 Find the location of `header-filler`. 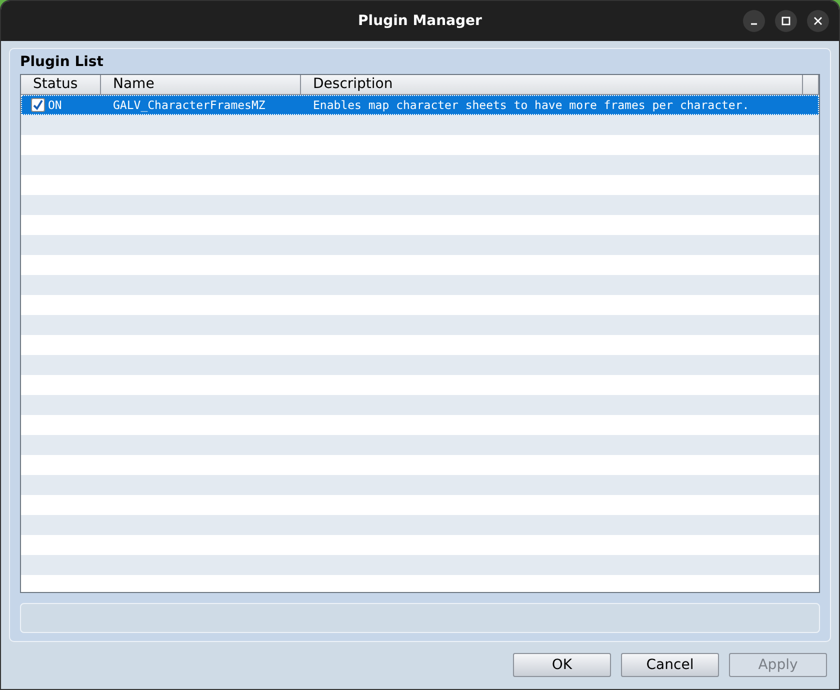

header-filler is located at coordinates (811, 85).